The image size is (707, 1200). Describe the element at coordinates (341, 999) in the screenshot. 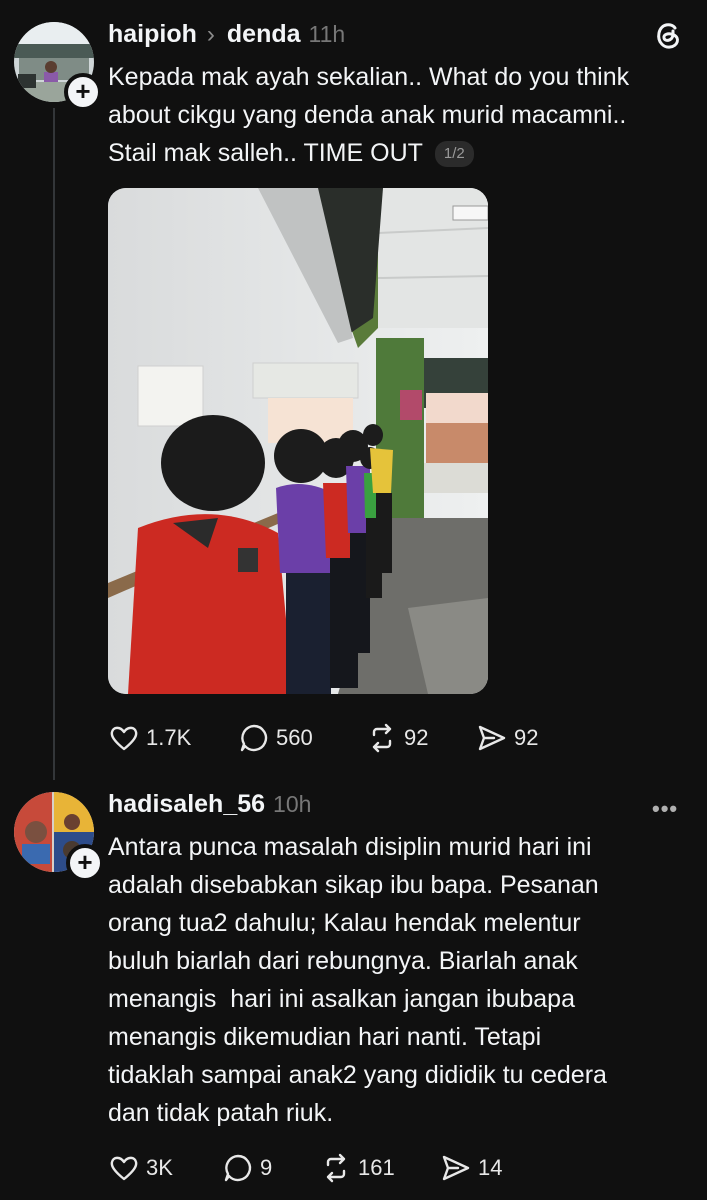

I see `reply-text-line: menangis hari ini asalkan jangan ibubapa` at that location.